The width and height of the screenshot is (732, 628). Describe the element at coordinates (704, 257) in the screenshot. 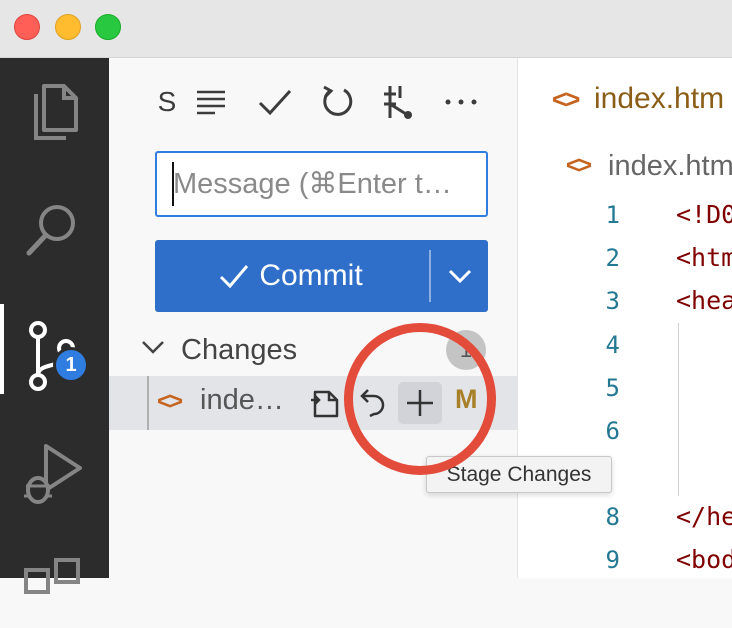

I see `code-line: <htm` at that location.